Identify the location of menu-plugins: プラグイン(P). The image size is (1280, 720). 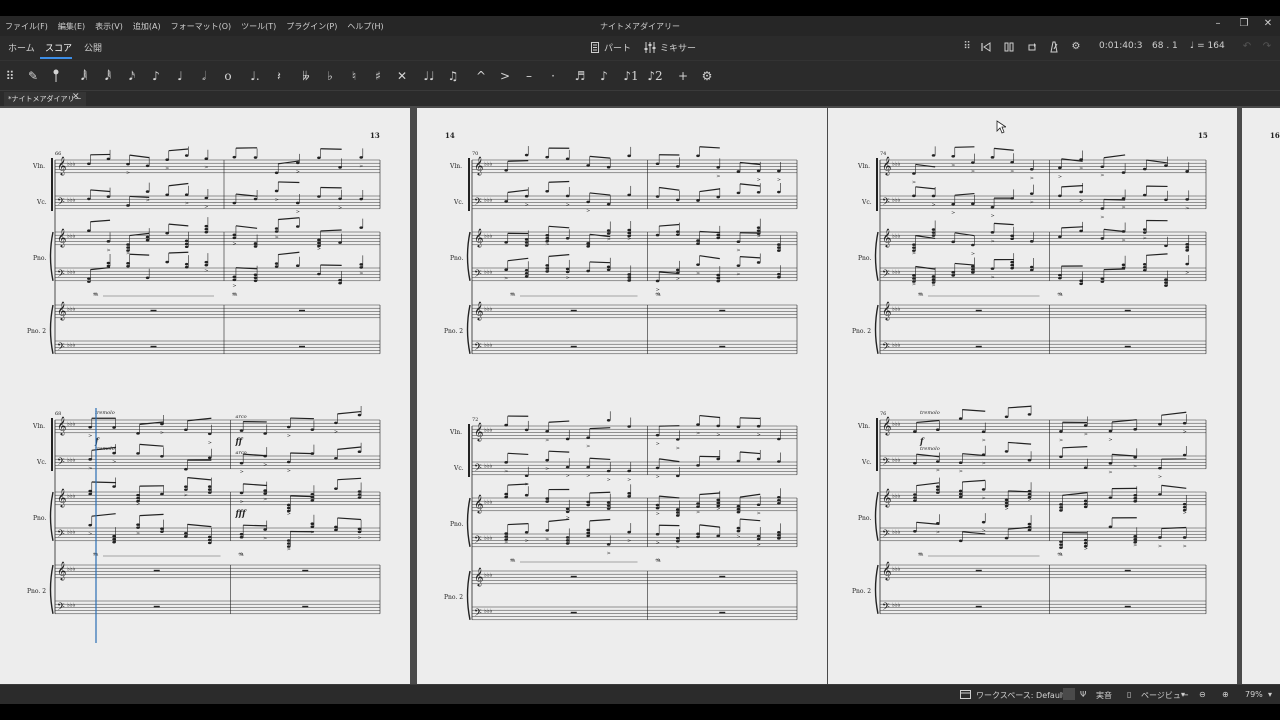
(311, 26).